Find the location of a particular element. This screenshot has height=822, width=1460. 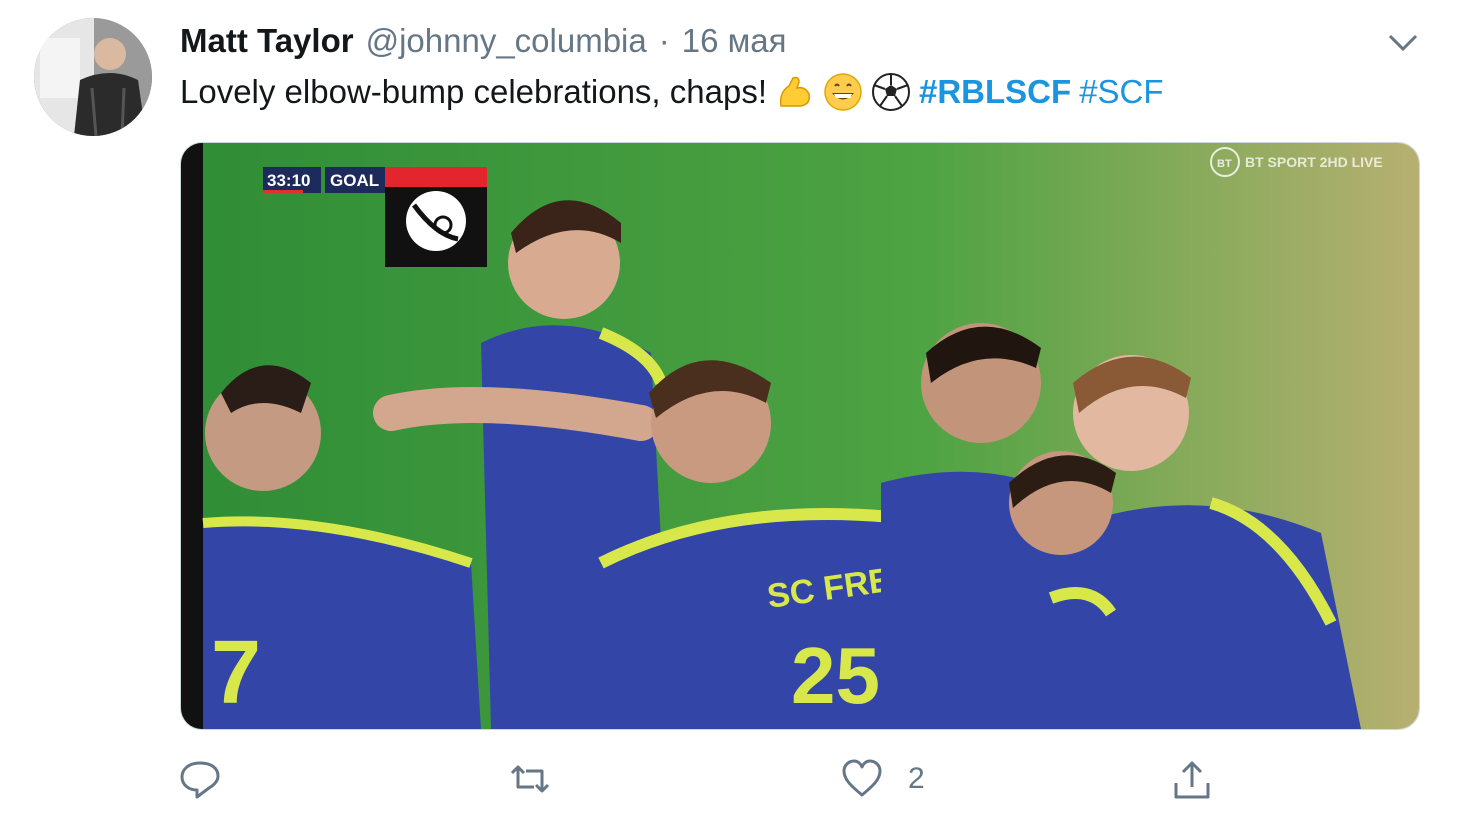

hashtag-link: #RBLSCF is located at coordinates (995, 92).